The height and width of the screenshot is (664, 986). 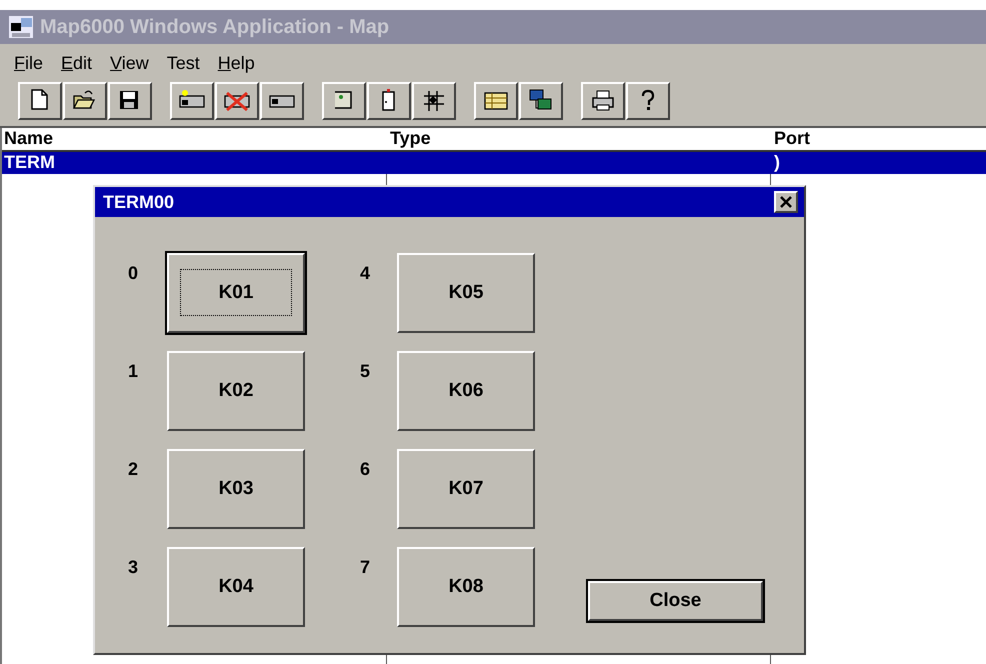 I want to click on panel-button, so click(x=344, y=101).